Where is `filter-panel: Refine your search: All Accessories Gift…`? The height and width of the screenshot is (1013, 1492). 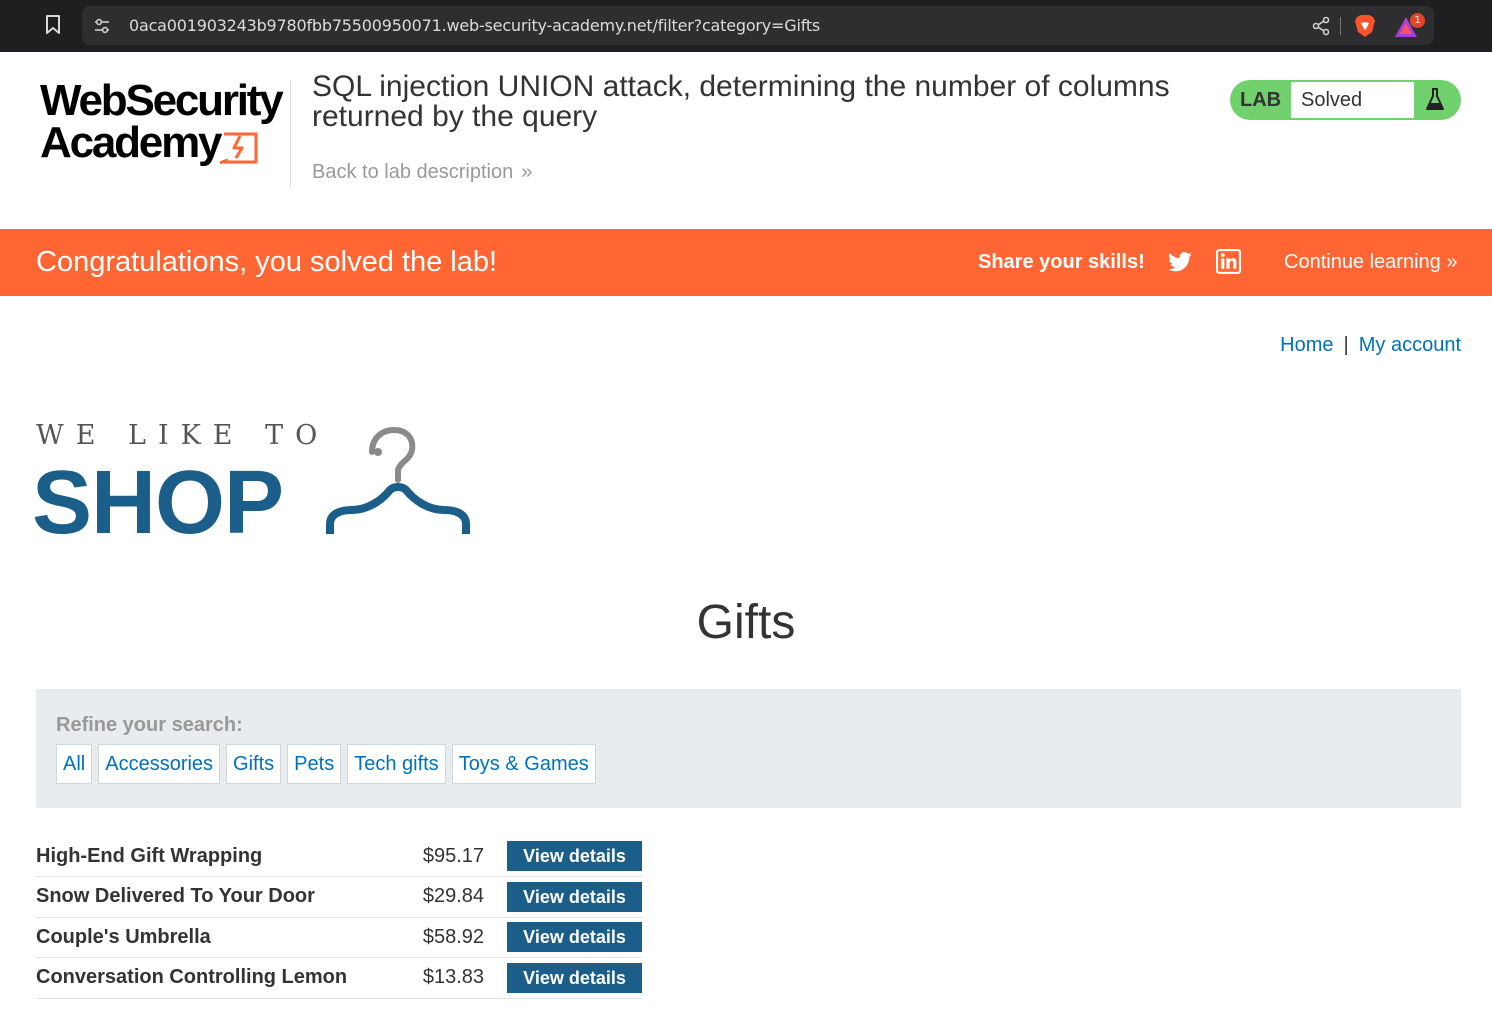
filter-panel: Refine your search: All Accessories Gift… is located at coordinates (748, 748).